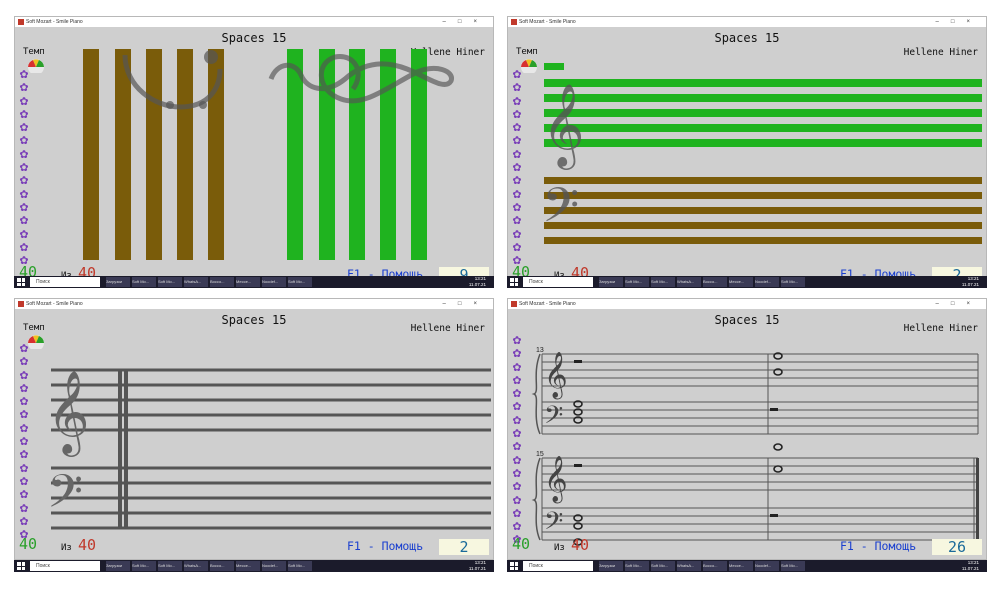 The image size is (1000, 590). What do you see at coordinates (540, 350) in the screenshot?
I see `measure-number: 13` at bounding box center [540, 350].